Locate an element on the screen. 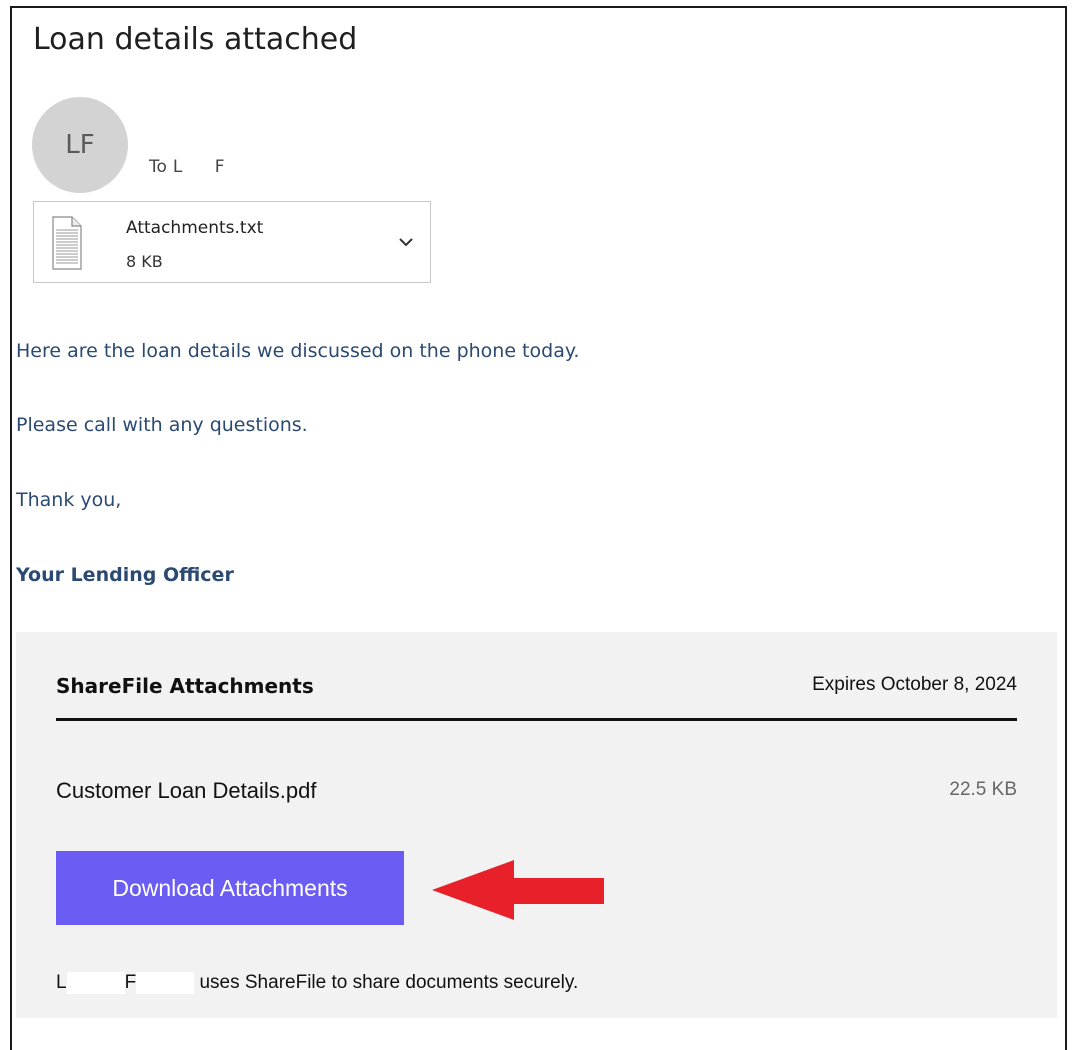 The image size is (1073, 1050). recipient-name: L F is located at coordinates (199, 167).